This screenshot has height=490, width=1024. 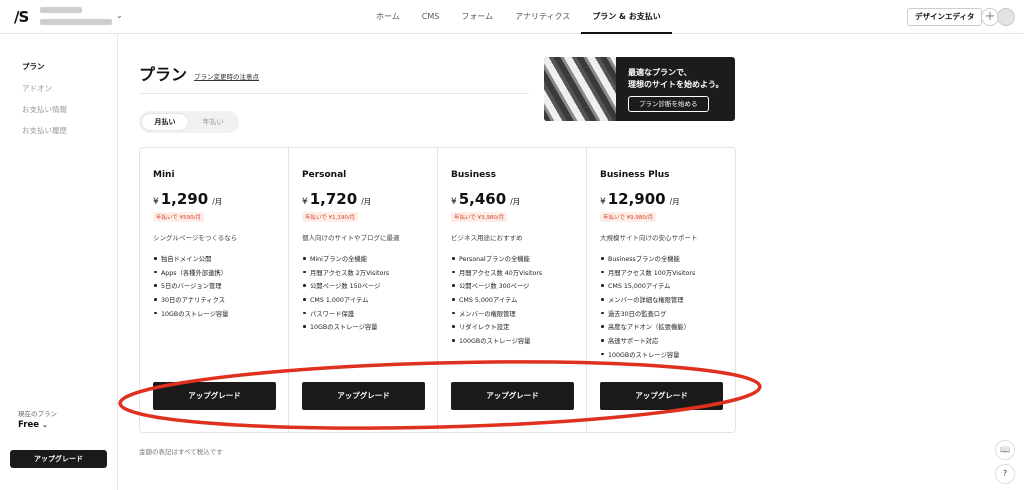 What do you see at coordinates (44, 109) in the screenshot?
I see `sidebar-item-payment-info: お支払い情報` at bounding box center [44, 109].